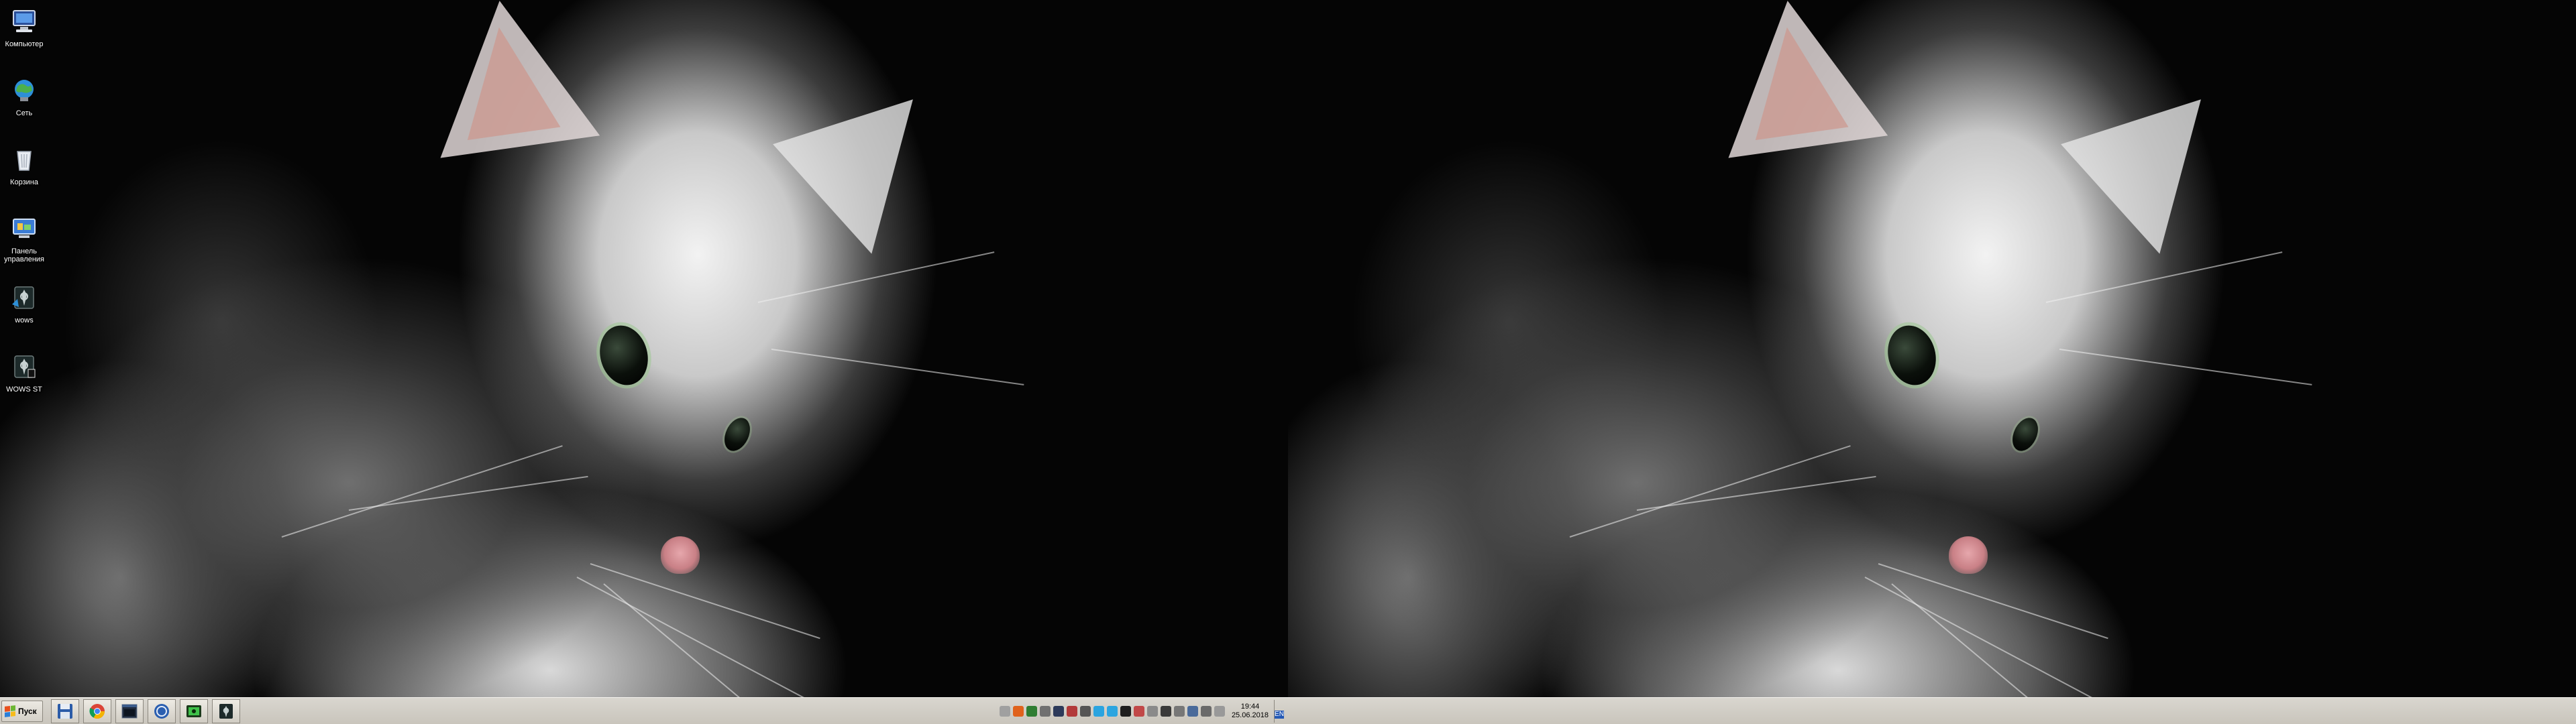 Image resolution: width=2576 pixels, height=724 pixels. I want to click on volume-icon, so click(1138, 711).